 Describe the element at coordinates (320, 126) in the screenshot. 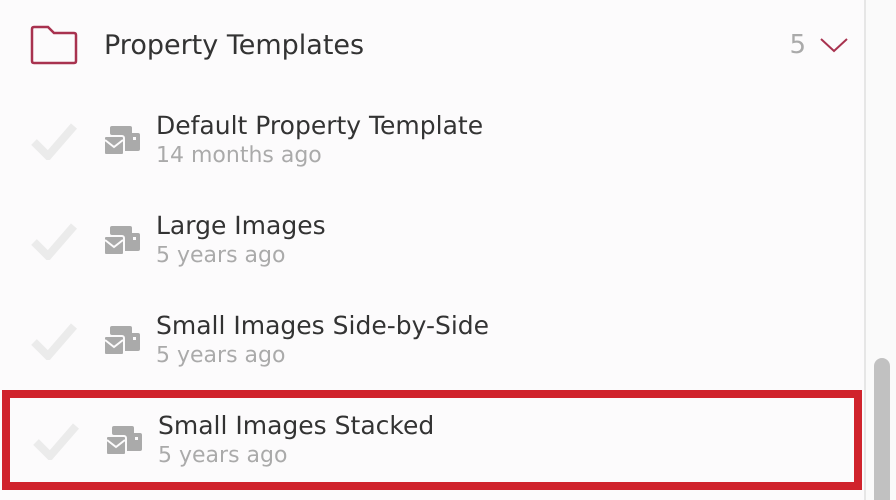

I see `template-name: Default Property Template` at that location.